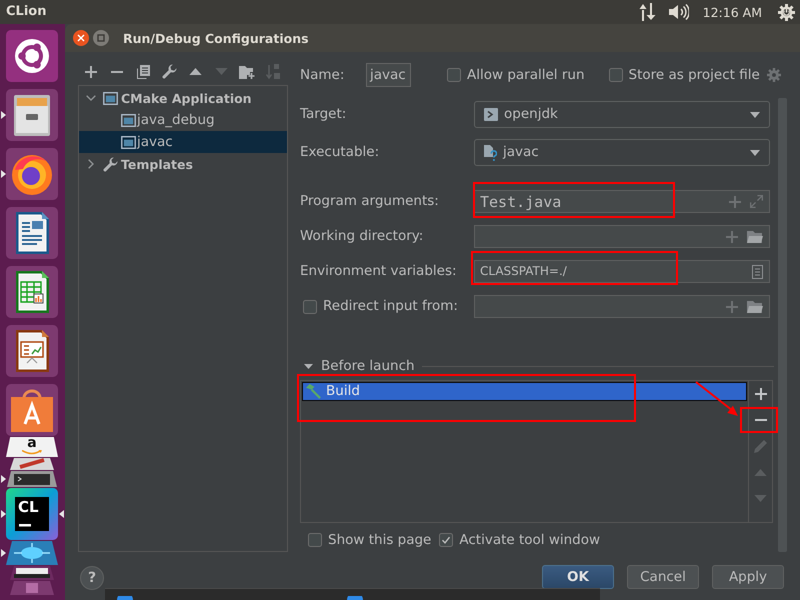  I want to click on clock: 12:16 AM, so click(732, 12).